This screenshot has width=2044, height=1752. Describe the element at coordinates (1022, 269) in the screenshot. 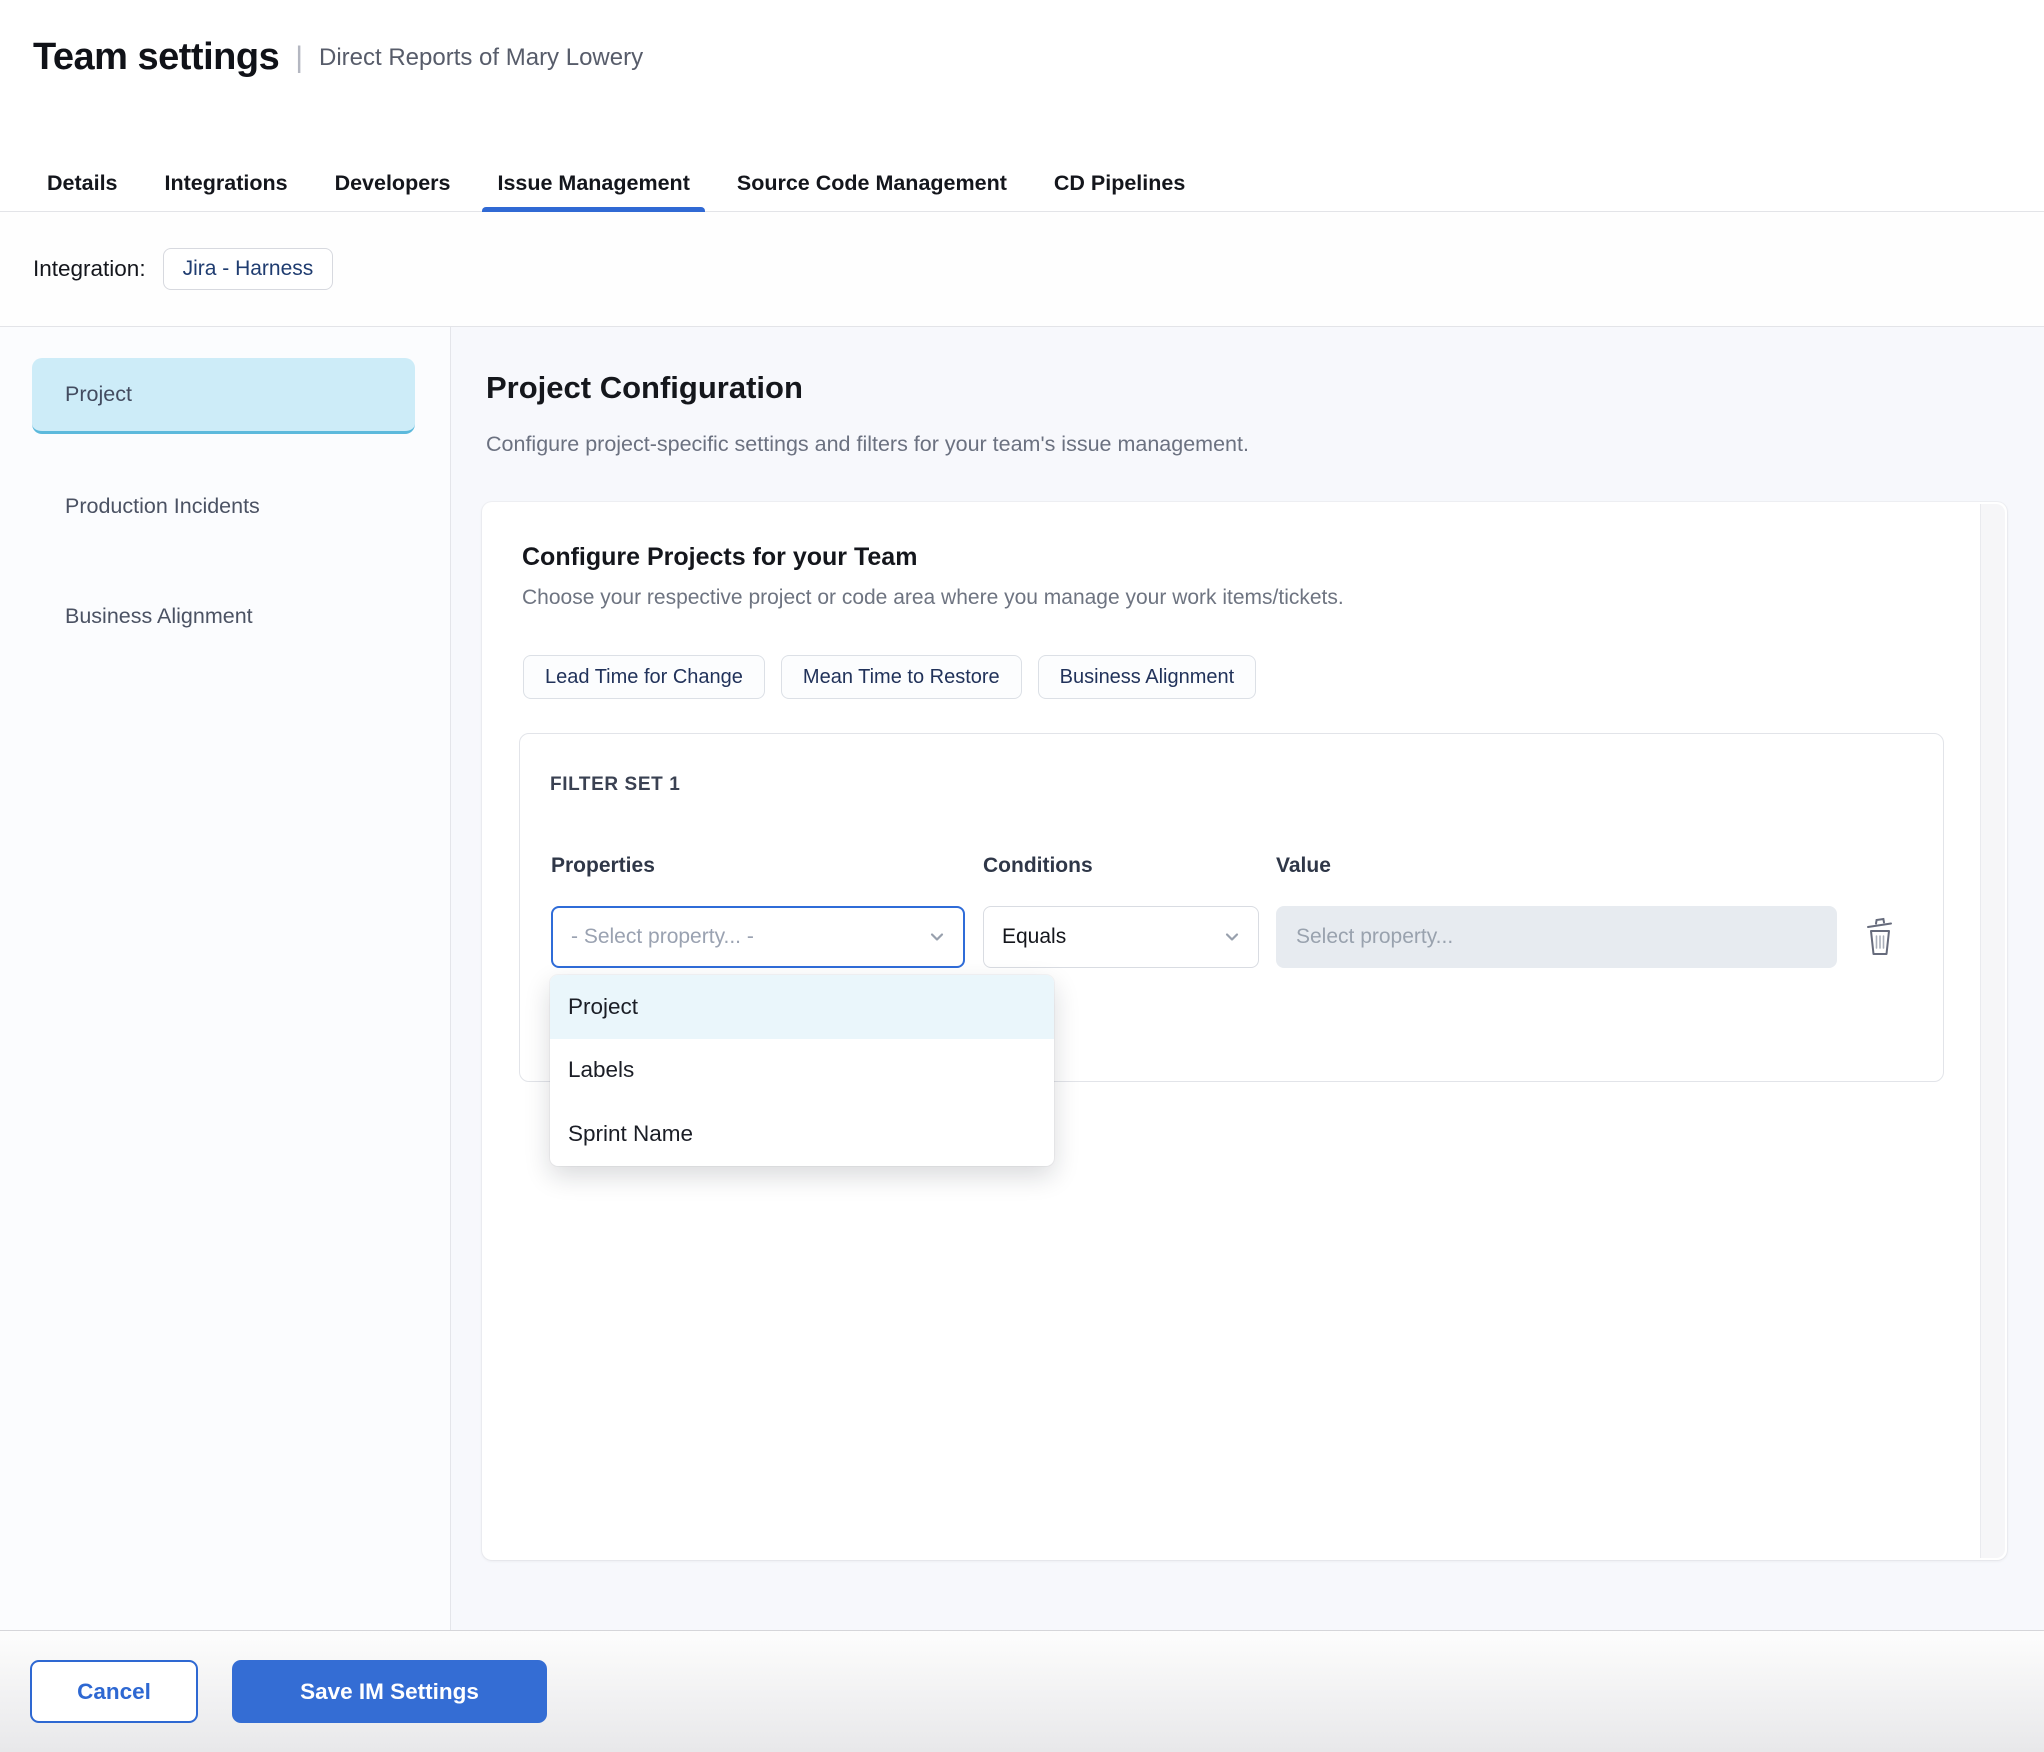

I see `integration-row: Integration: Jira - Harness` at that location.